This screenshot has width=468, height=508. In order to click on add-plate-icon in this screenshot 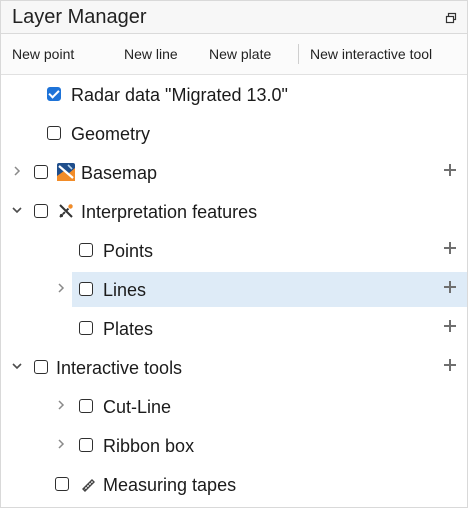, I will do `click(450, 326)`.